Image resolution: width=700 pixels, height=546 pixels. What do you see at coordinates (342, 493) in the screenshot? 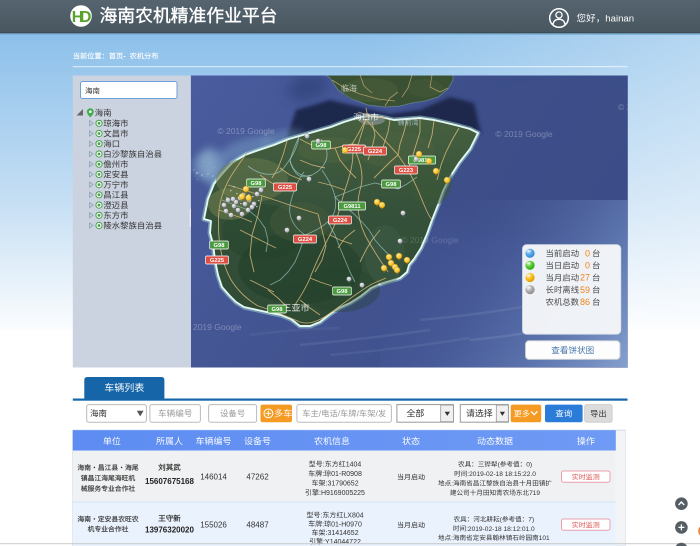
I see `svg-text: :H9169005225` at bounding box center [342, 493].